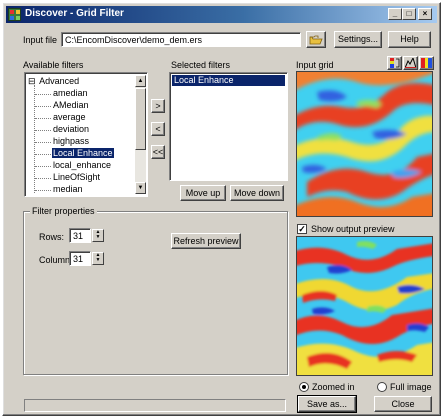 This screenshot has height=418, width=443. Describe the element at coordinates (425, 14) in the screenshot. I see `close-window-button: ×` at that location.